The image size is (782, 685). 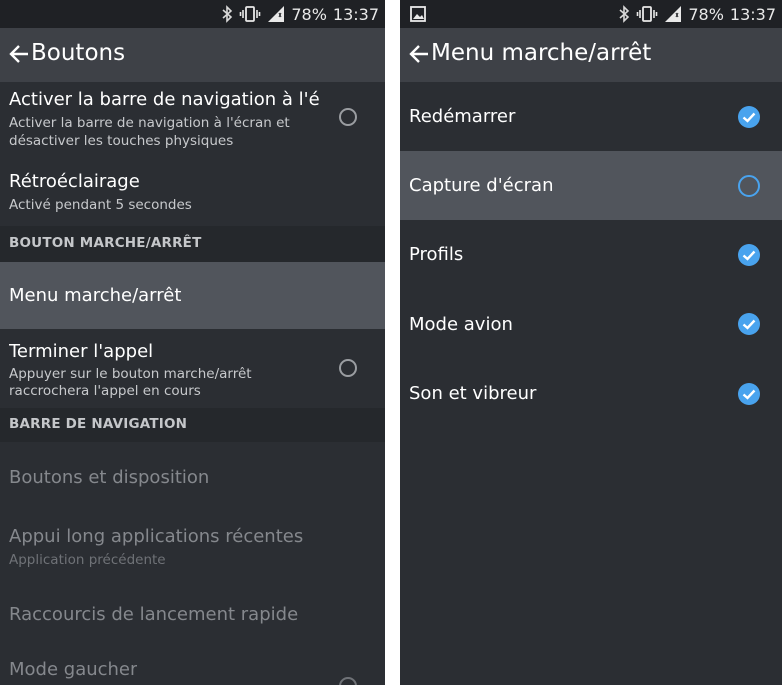 What do you see at coordinates (348, 368) in the screenshot?
I see `end-call-toggle` at bounding box center [348, 368].